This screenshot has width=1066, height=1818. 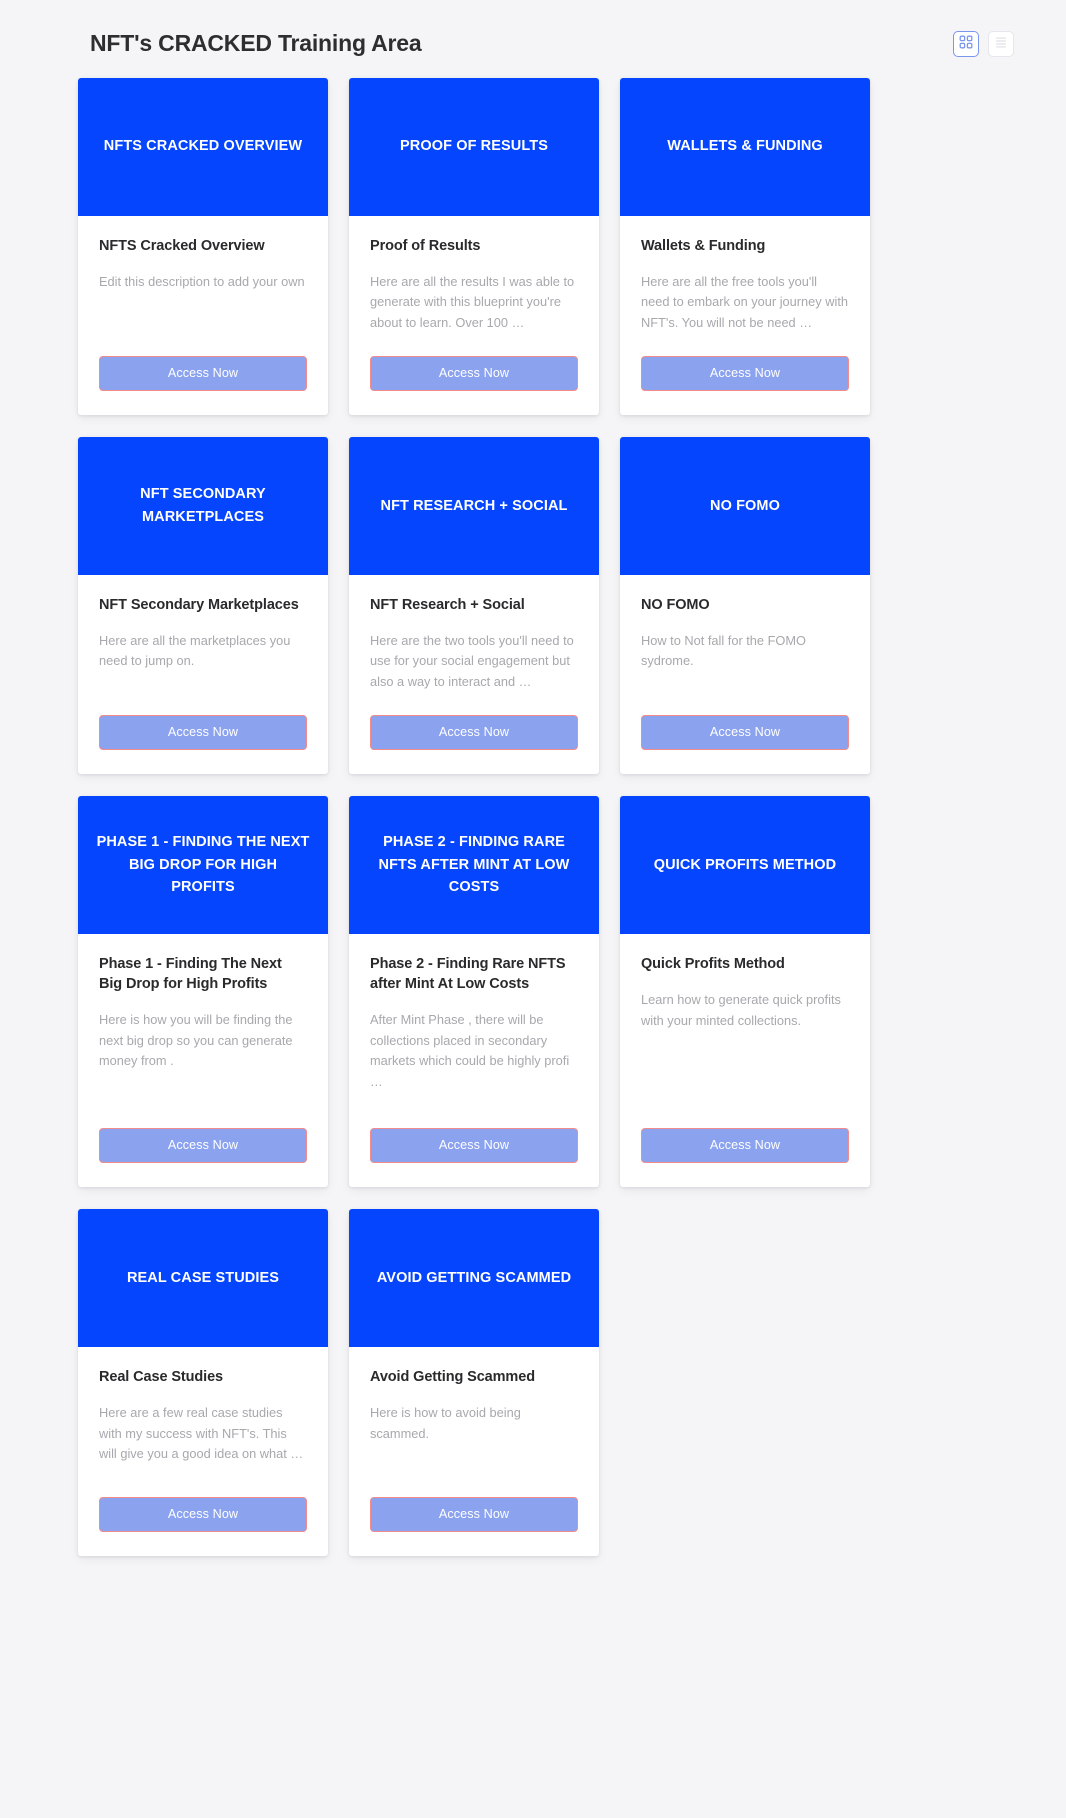 I want to click on card-banner: NFTS CRACKED OVERVIEW, so click(x=203, y=146).